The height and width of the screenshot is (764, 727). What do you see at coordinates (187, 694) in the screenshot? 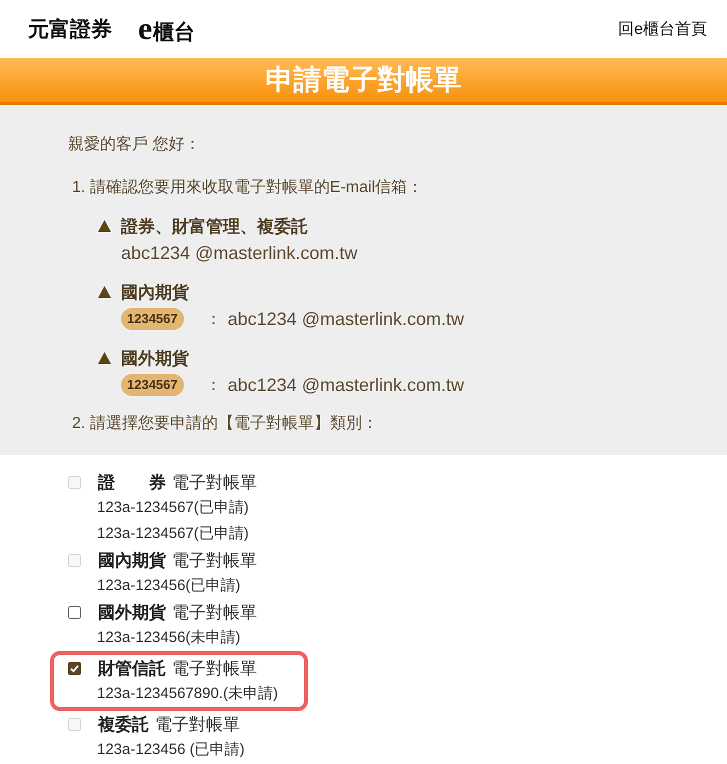
I see `account-status: 123a-1234567890.(未申請)` at bounding box center [187, 694].